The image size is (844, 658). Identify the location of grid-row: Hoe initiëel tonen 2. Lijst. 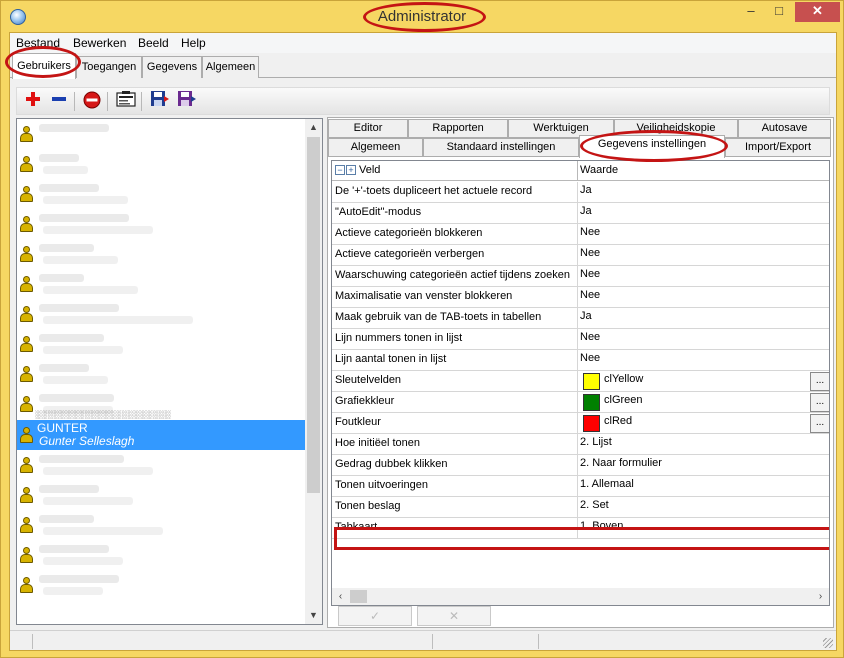
(580, 444).